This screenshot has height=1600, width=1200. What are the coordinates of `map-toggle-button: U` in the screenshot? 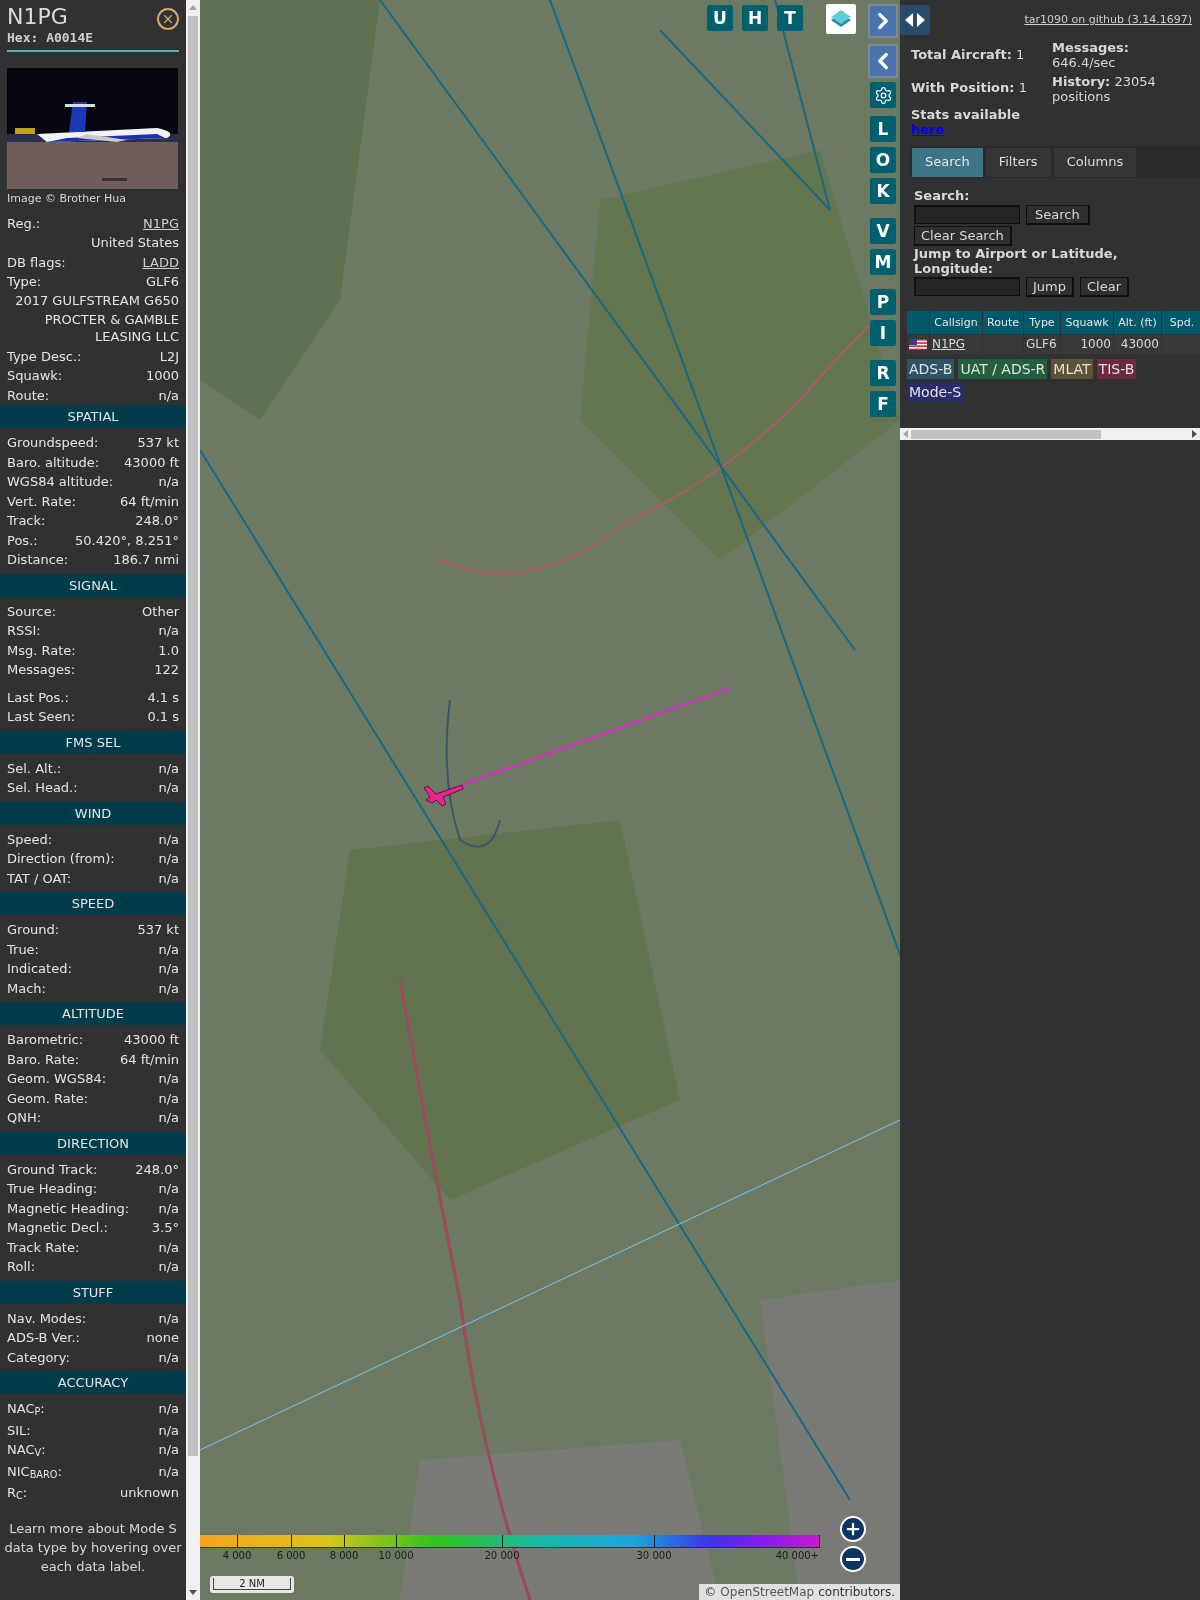 It's located at (720, 18).